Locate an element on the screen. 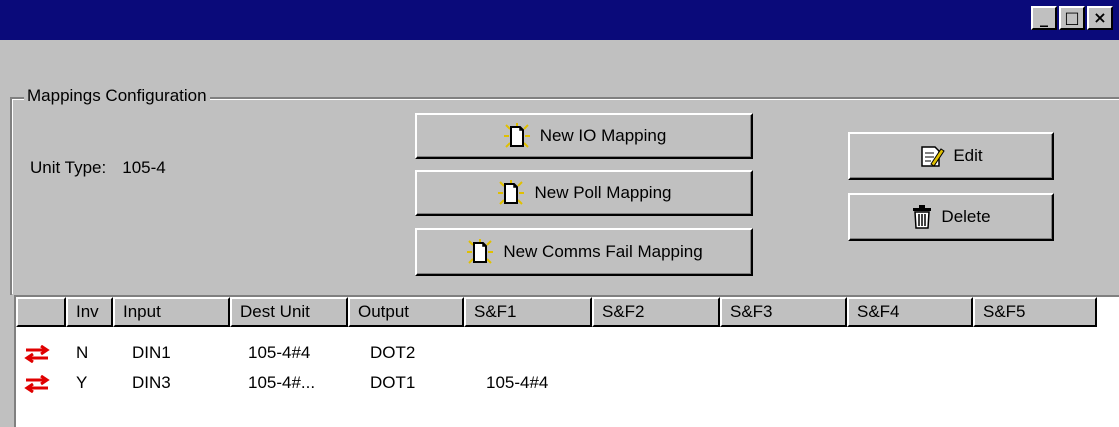  cell-input: DIN3 is located at coordinates (151, 382).